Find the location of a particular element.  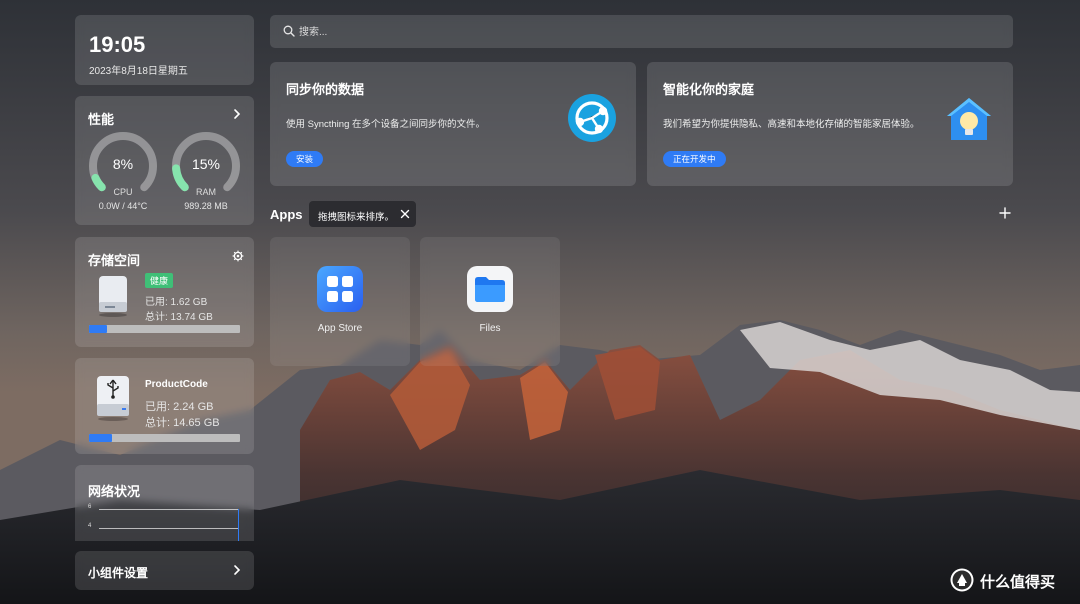

watermark: 什么值得买 is located at coordinates (1010, 581).